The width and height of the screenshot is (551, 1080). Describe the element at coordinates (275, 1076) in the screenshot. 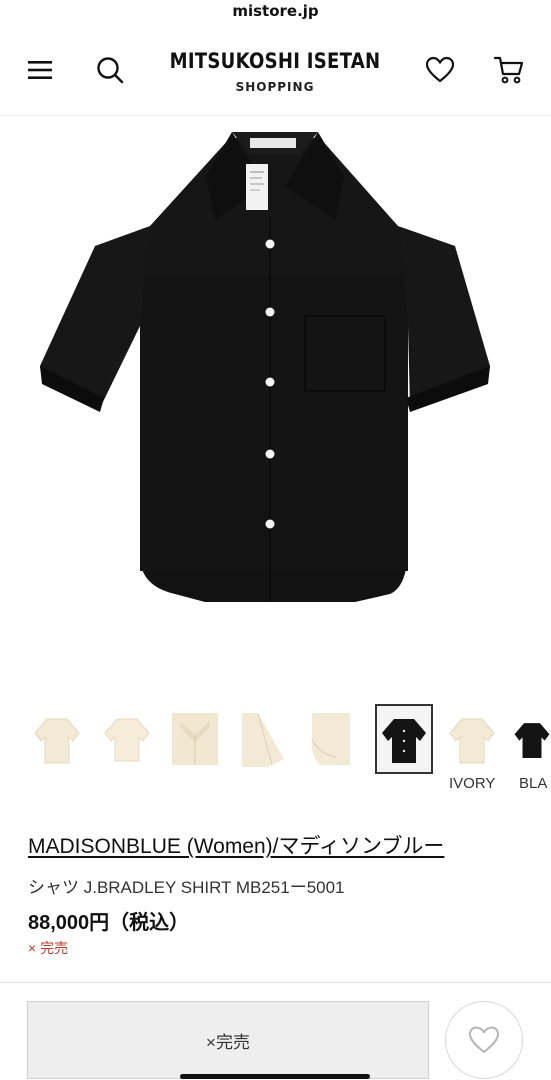

I see `home-indicator` at that location.